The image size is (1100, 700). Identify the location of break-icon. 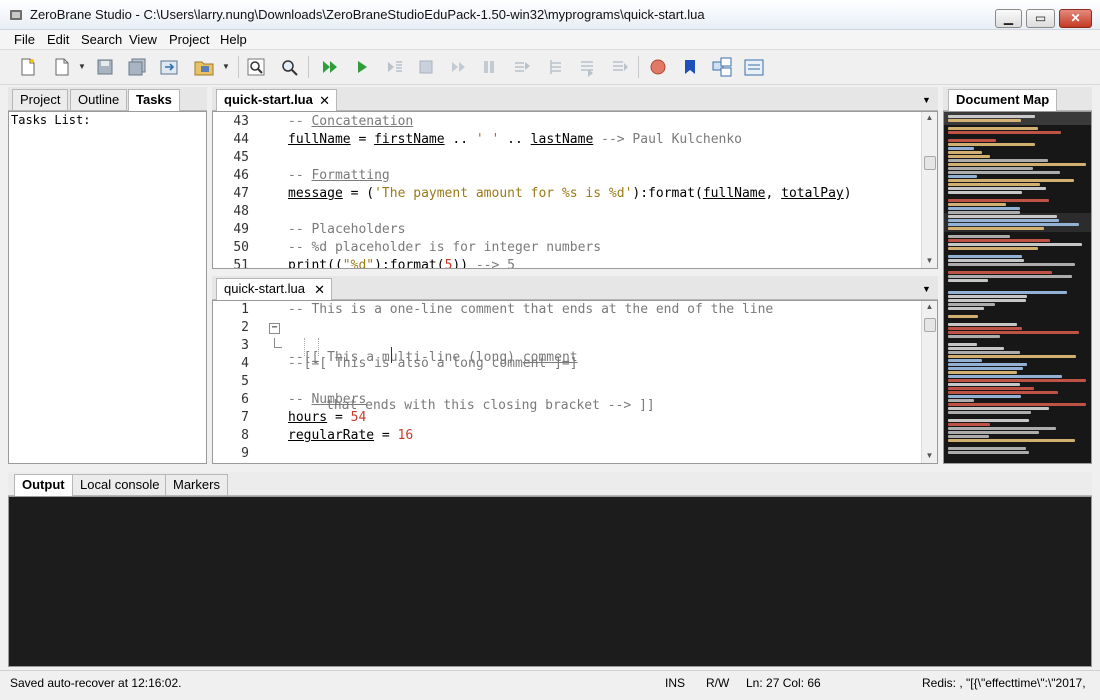
(489, 67).